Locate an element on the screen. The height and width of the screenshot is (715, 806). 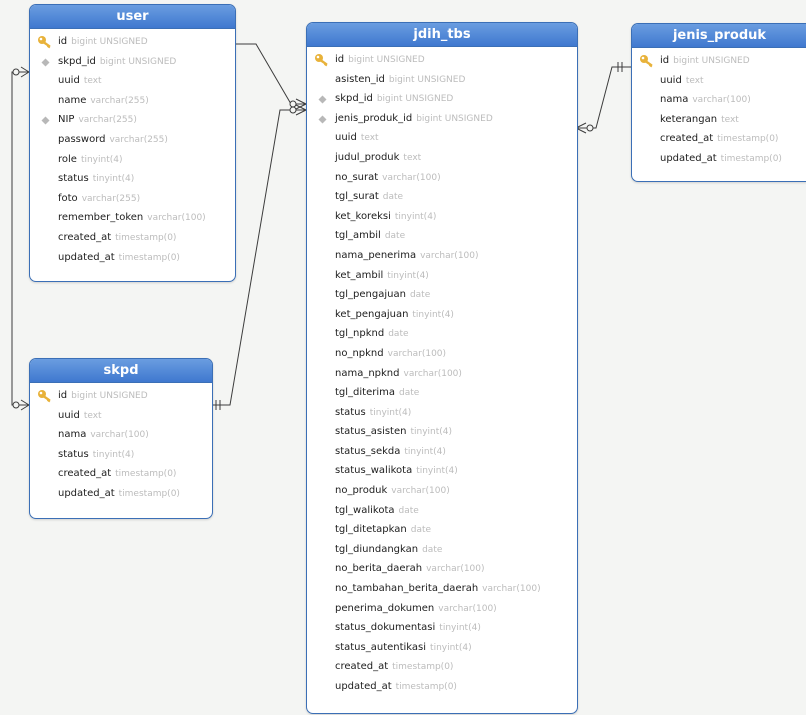
column-row: no_npknd varchar(100) is located at coordinates (442, 354).